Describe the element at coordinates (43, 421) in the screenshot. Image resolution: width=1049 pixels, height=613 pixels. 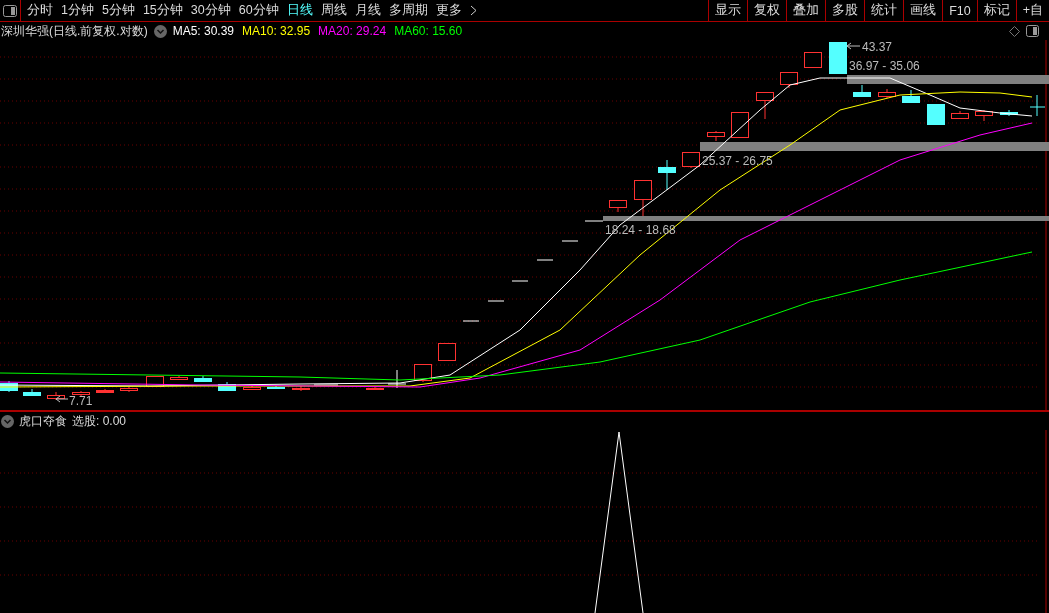
I see `indicator-name: 虎口夺食` at that location.